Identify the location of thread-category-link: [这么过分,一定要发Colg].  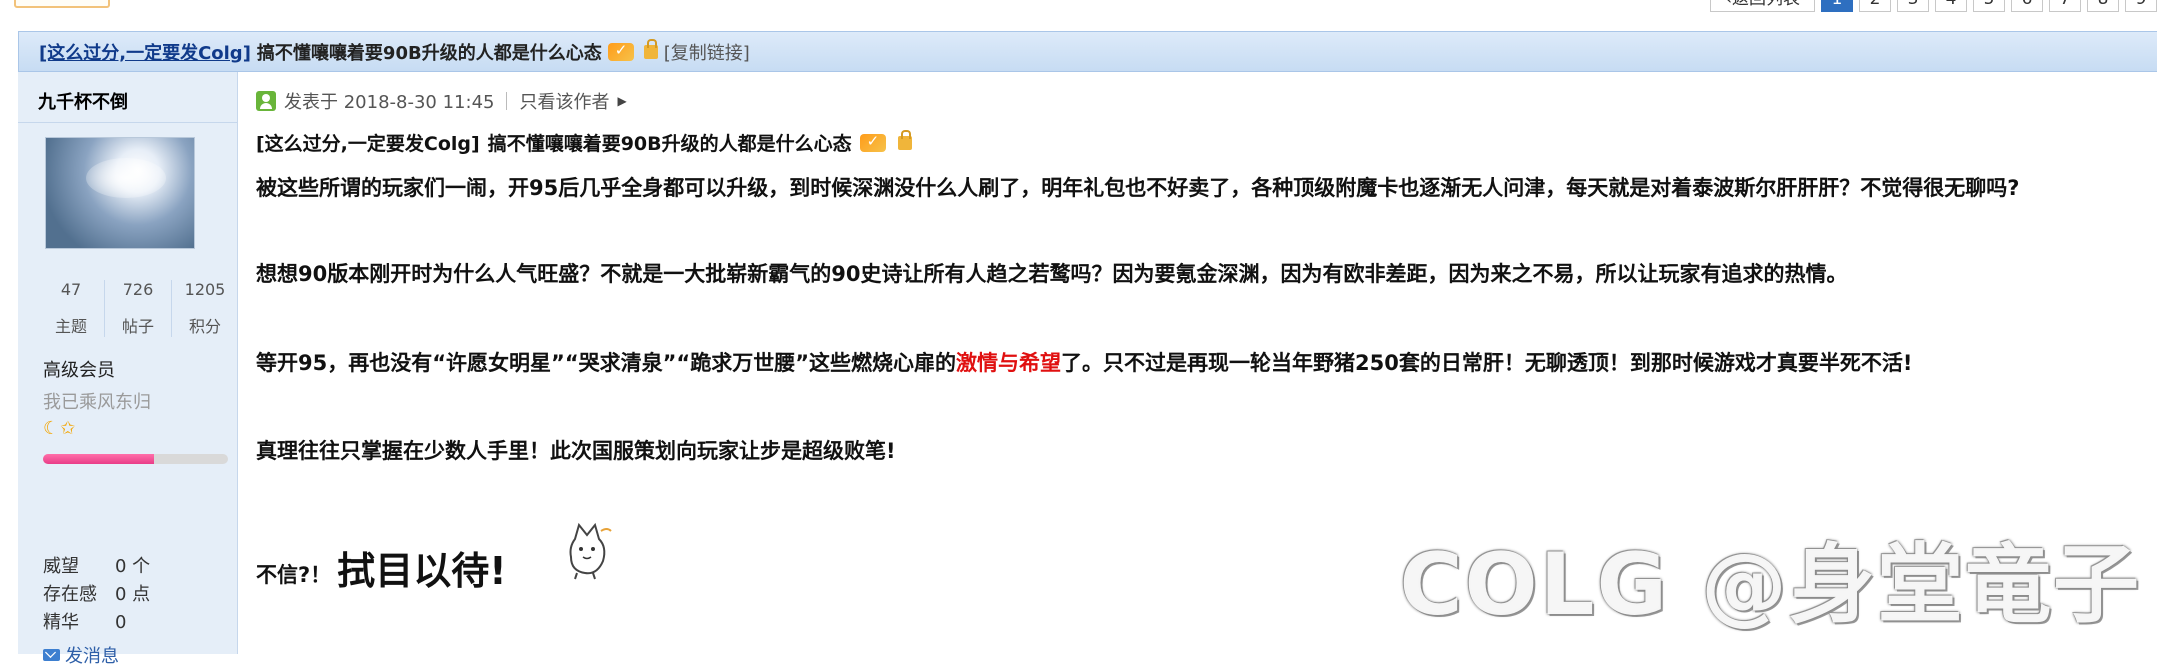
(145, 52).